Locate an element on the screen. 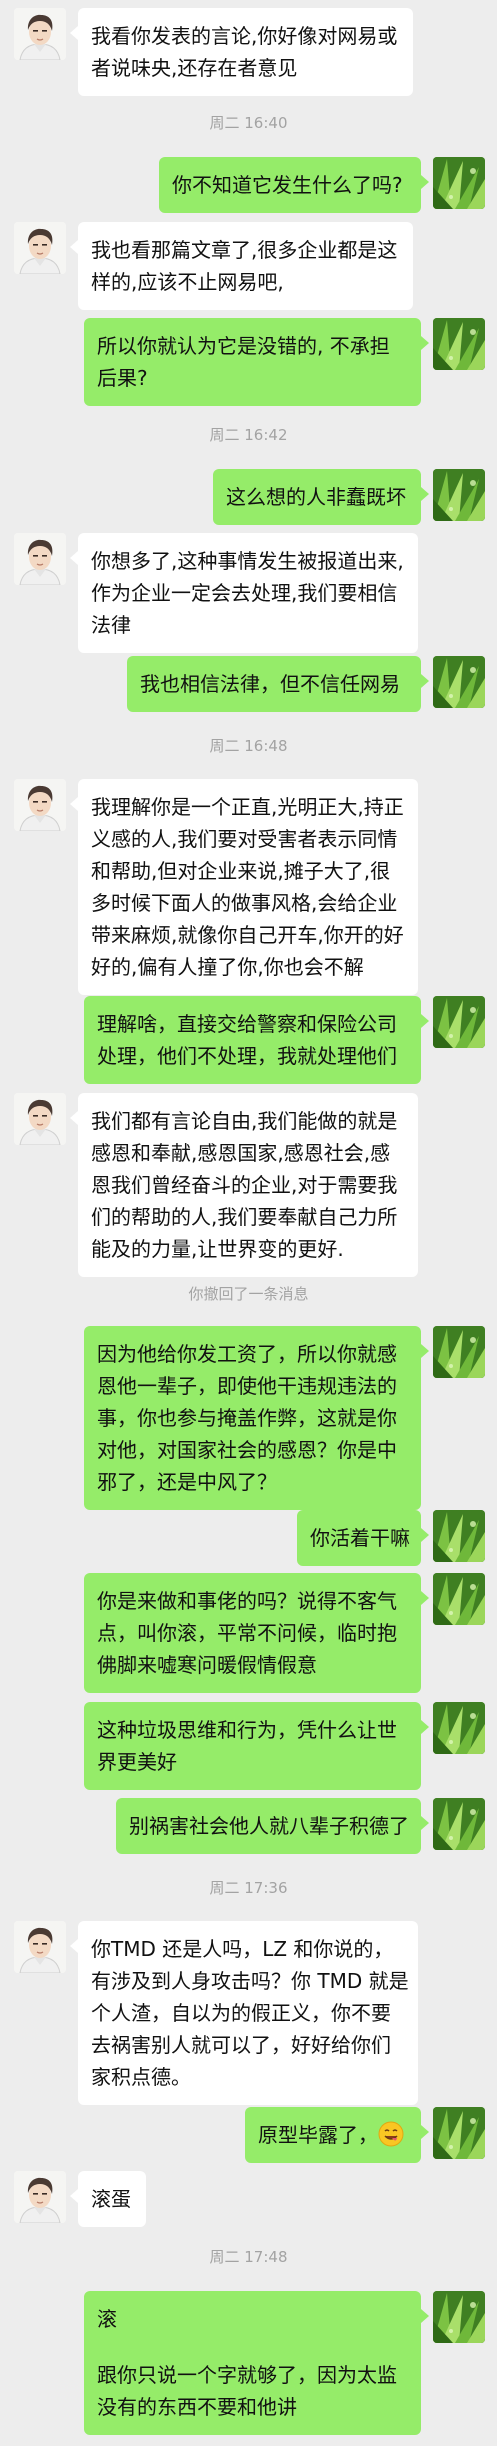 This screenshot has height=2446, width=497. message-bubble: 原型毕露了， is located at coordinates (337, 2135).